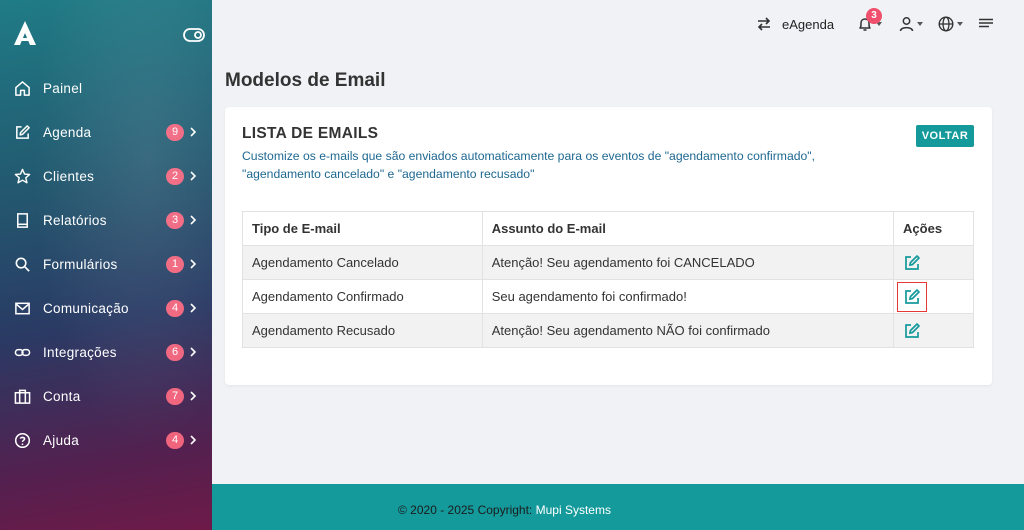 The image size is (1024, 530). What do you see at coordinates (22, 264) in the screenshot?
I see `search-icon` at bounding box center [22, 264].